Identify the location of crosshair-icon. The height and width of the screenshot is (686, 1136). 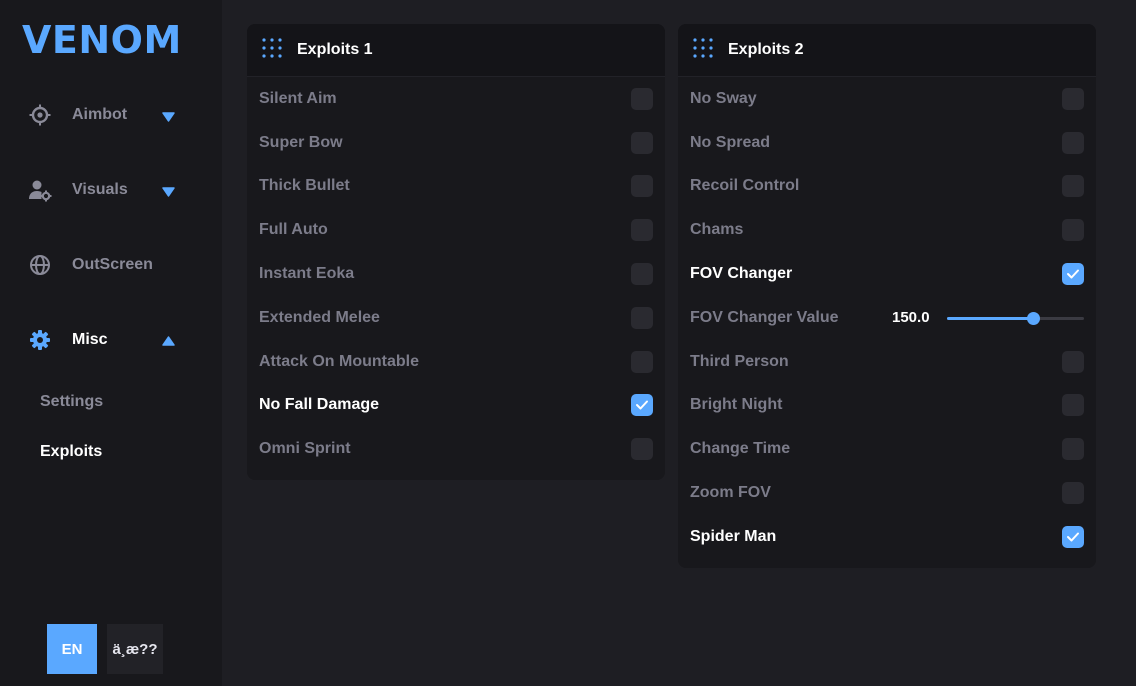
(40, 115).